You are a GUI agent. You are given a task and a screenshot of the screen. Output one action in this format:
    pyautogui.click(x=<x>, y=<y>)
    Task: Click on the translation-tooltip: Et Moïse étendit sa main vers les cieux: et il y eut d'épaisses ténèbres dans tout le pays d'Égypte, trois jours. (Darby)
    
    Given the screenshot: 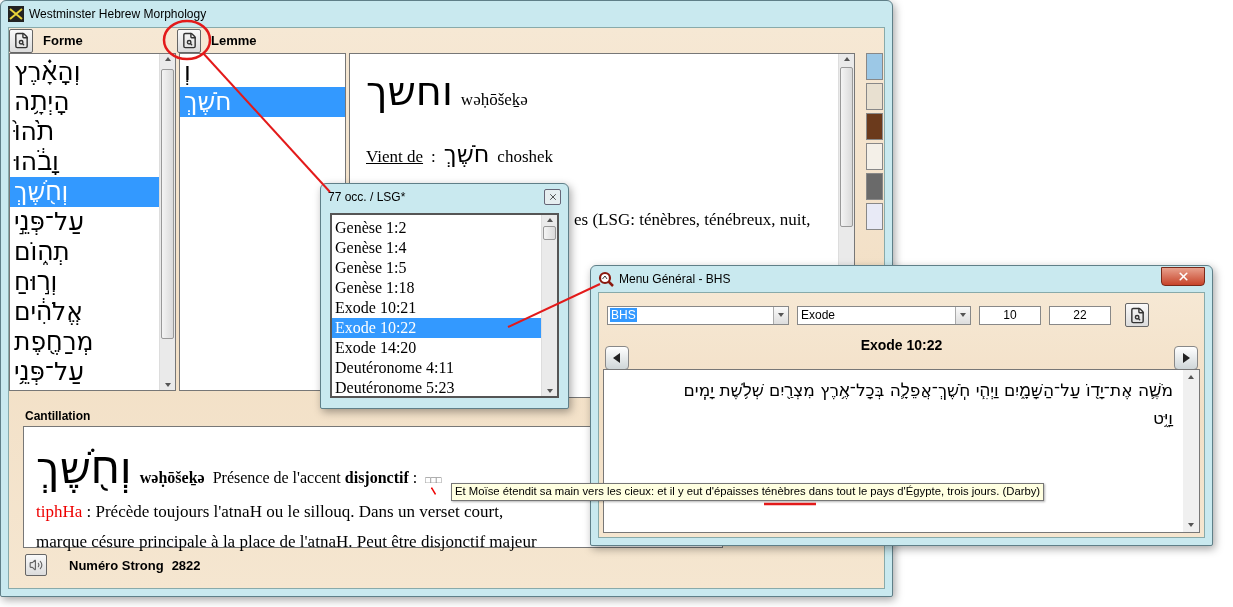 What is the action you would take?
    pyautogui.click(x=748, y=492)
    